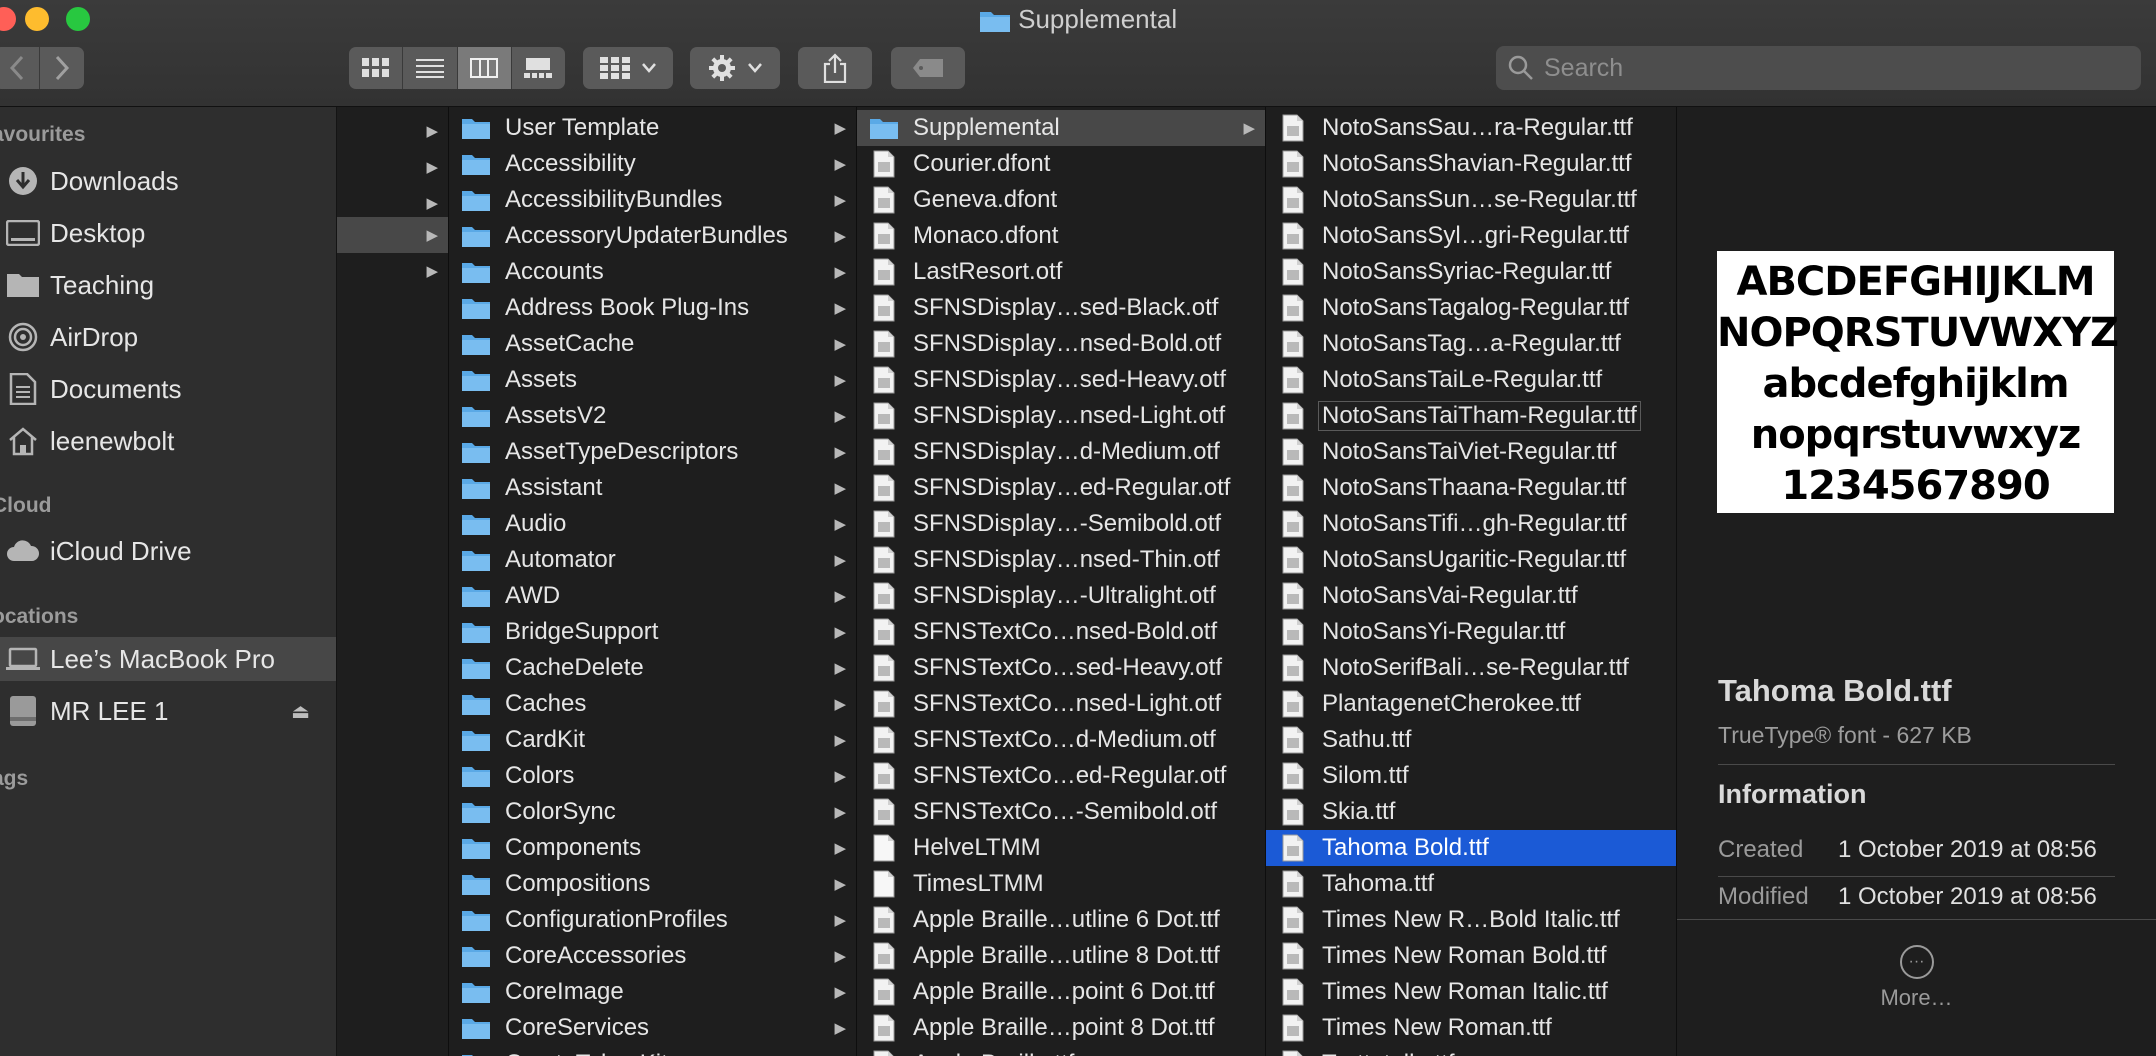  What do you see at coordinates (1471, 200) in the screenshot?
I see `list-item: NotoSansSun…se-Regular.ttf` at bounding box center [1471, 200].